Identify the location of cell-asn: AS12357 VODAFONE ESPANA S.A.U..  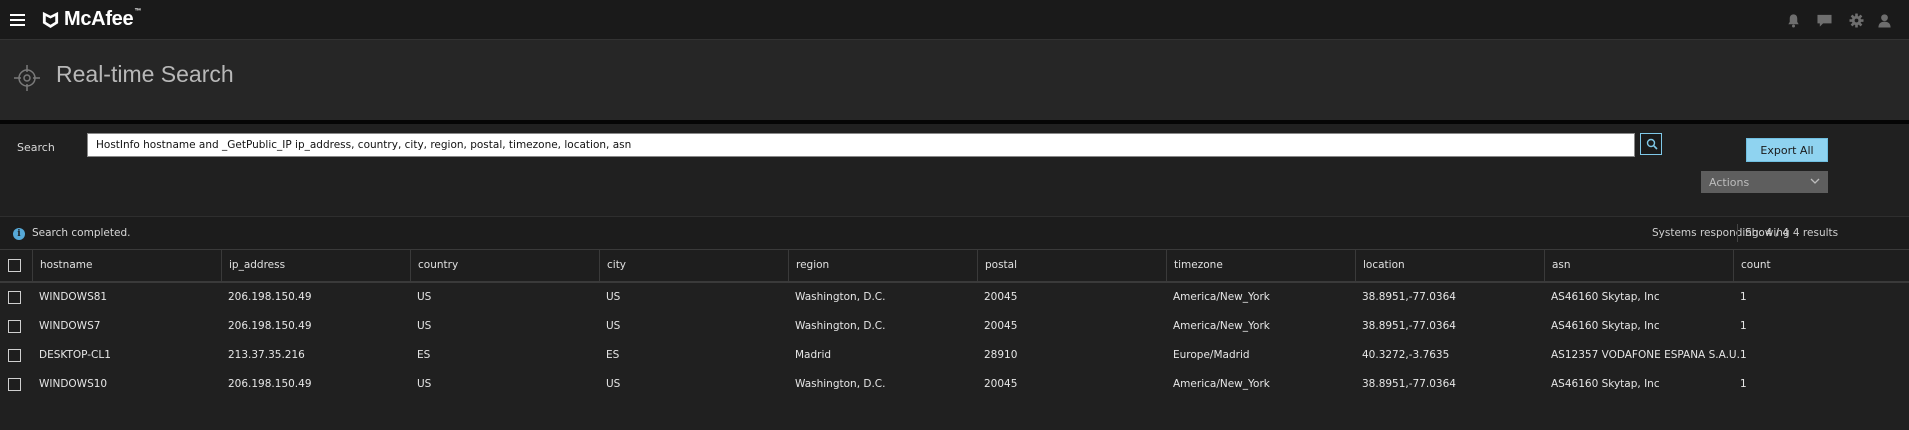
(1645, 355).